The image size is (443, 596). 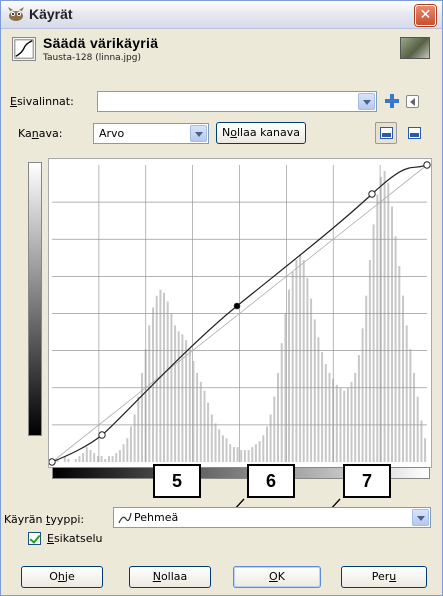 I want to click on callout-7: 7, so click(x=367, y=481).